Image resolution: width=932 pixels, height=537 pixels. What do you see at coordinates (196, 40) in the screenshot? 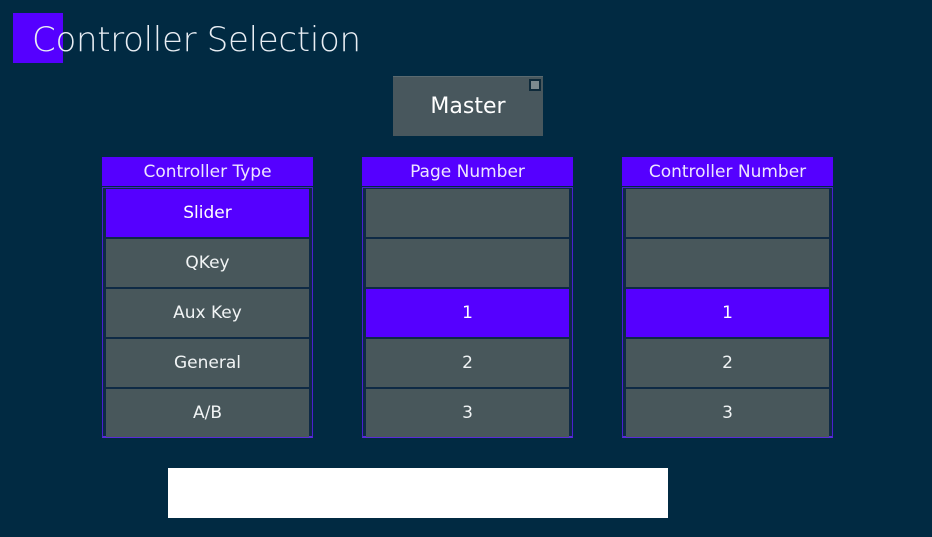
I see `page-title: Controller Selection` at bounding box center [196, 40].